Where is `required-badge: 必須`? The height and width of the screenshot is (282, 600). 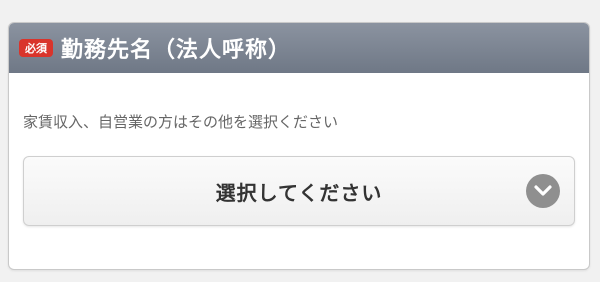 required-badge: 必須 is located at coordinates (36, 48).